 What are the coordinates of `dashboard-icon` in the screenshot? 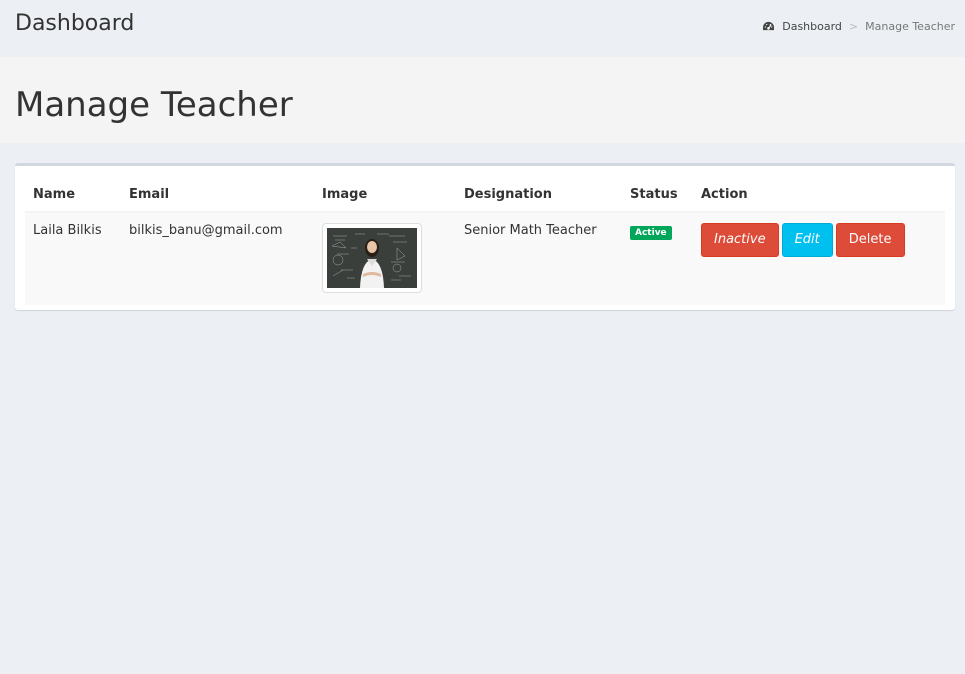 It's located at (769, 26).